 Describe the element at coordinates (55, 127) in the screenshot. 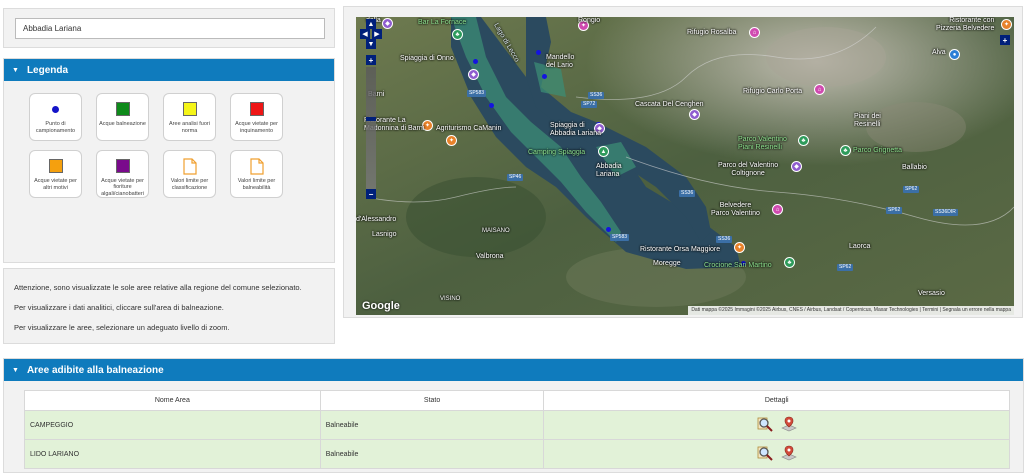

I see `legend-item-label: Punto di campionamento` at that location.